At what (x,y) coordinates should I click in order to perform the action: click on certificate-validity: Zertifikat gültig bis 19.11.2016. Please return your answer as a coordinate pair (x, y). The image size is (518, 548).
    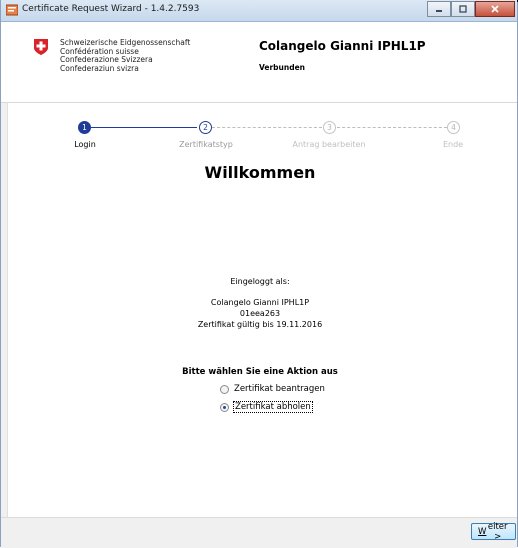
    Looking at the image, I should click on (260, 324).